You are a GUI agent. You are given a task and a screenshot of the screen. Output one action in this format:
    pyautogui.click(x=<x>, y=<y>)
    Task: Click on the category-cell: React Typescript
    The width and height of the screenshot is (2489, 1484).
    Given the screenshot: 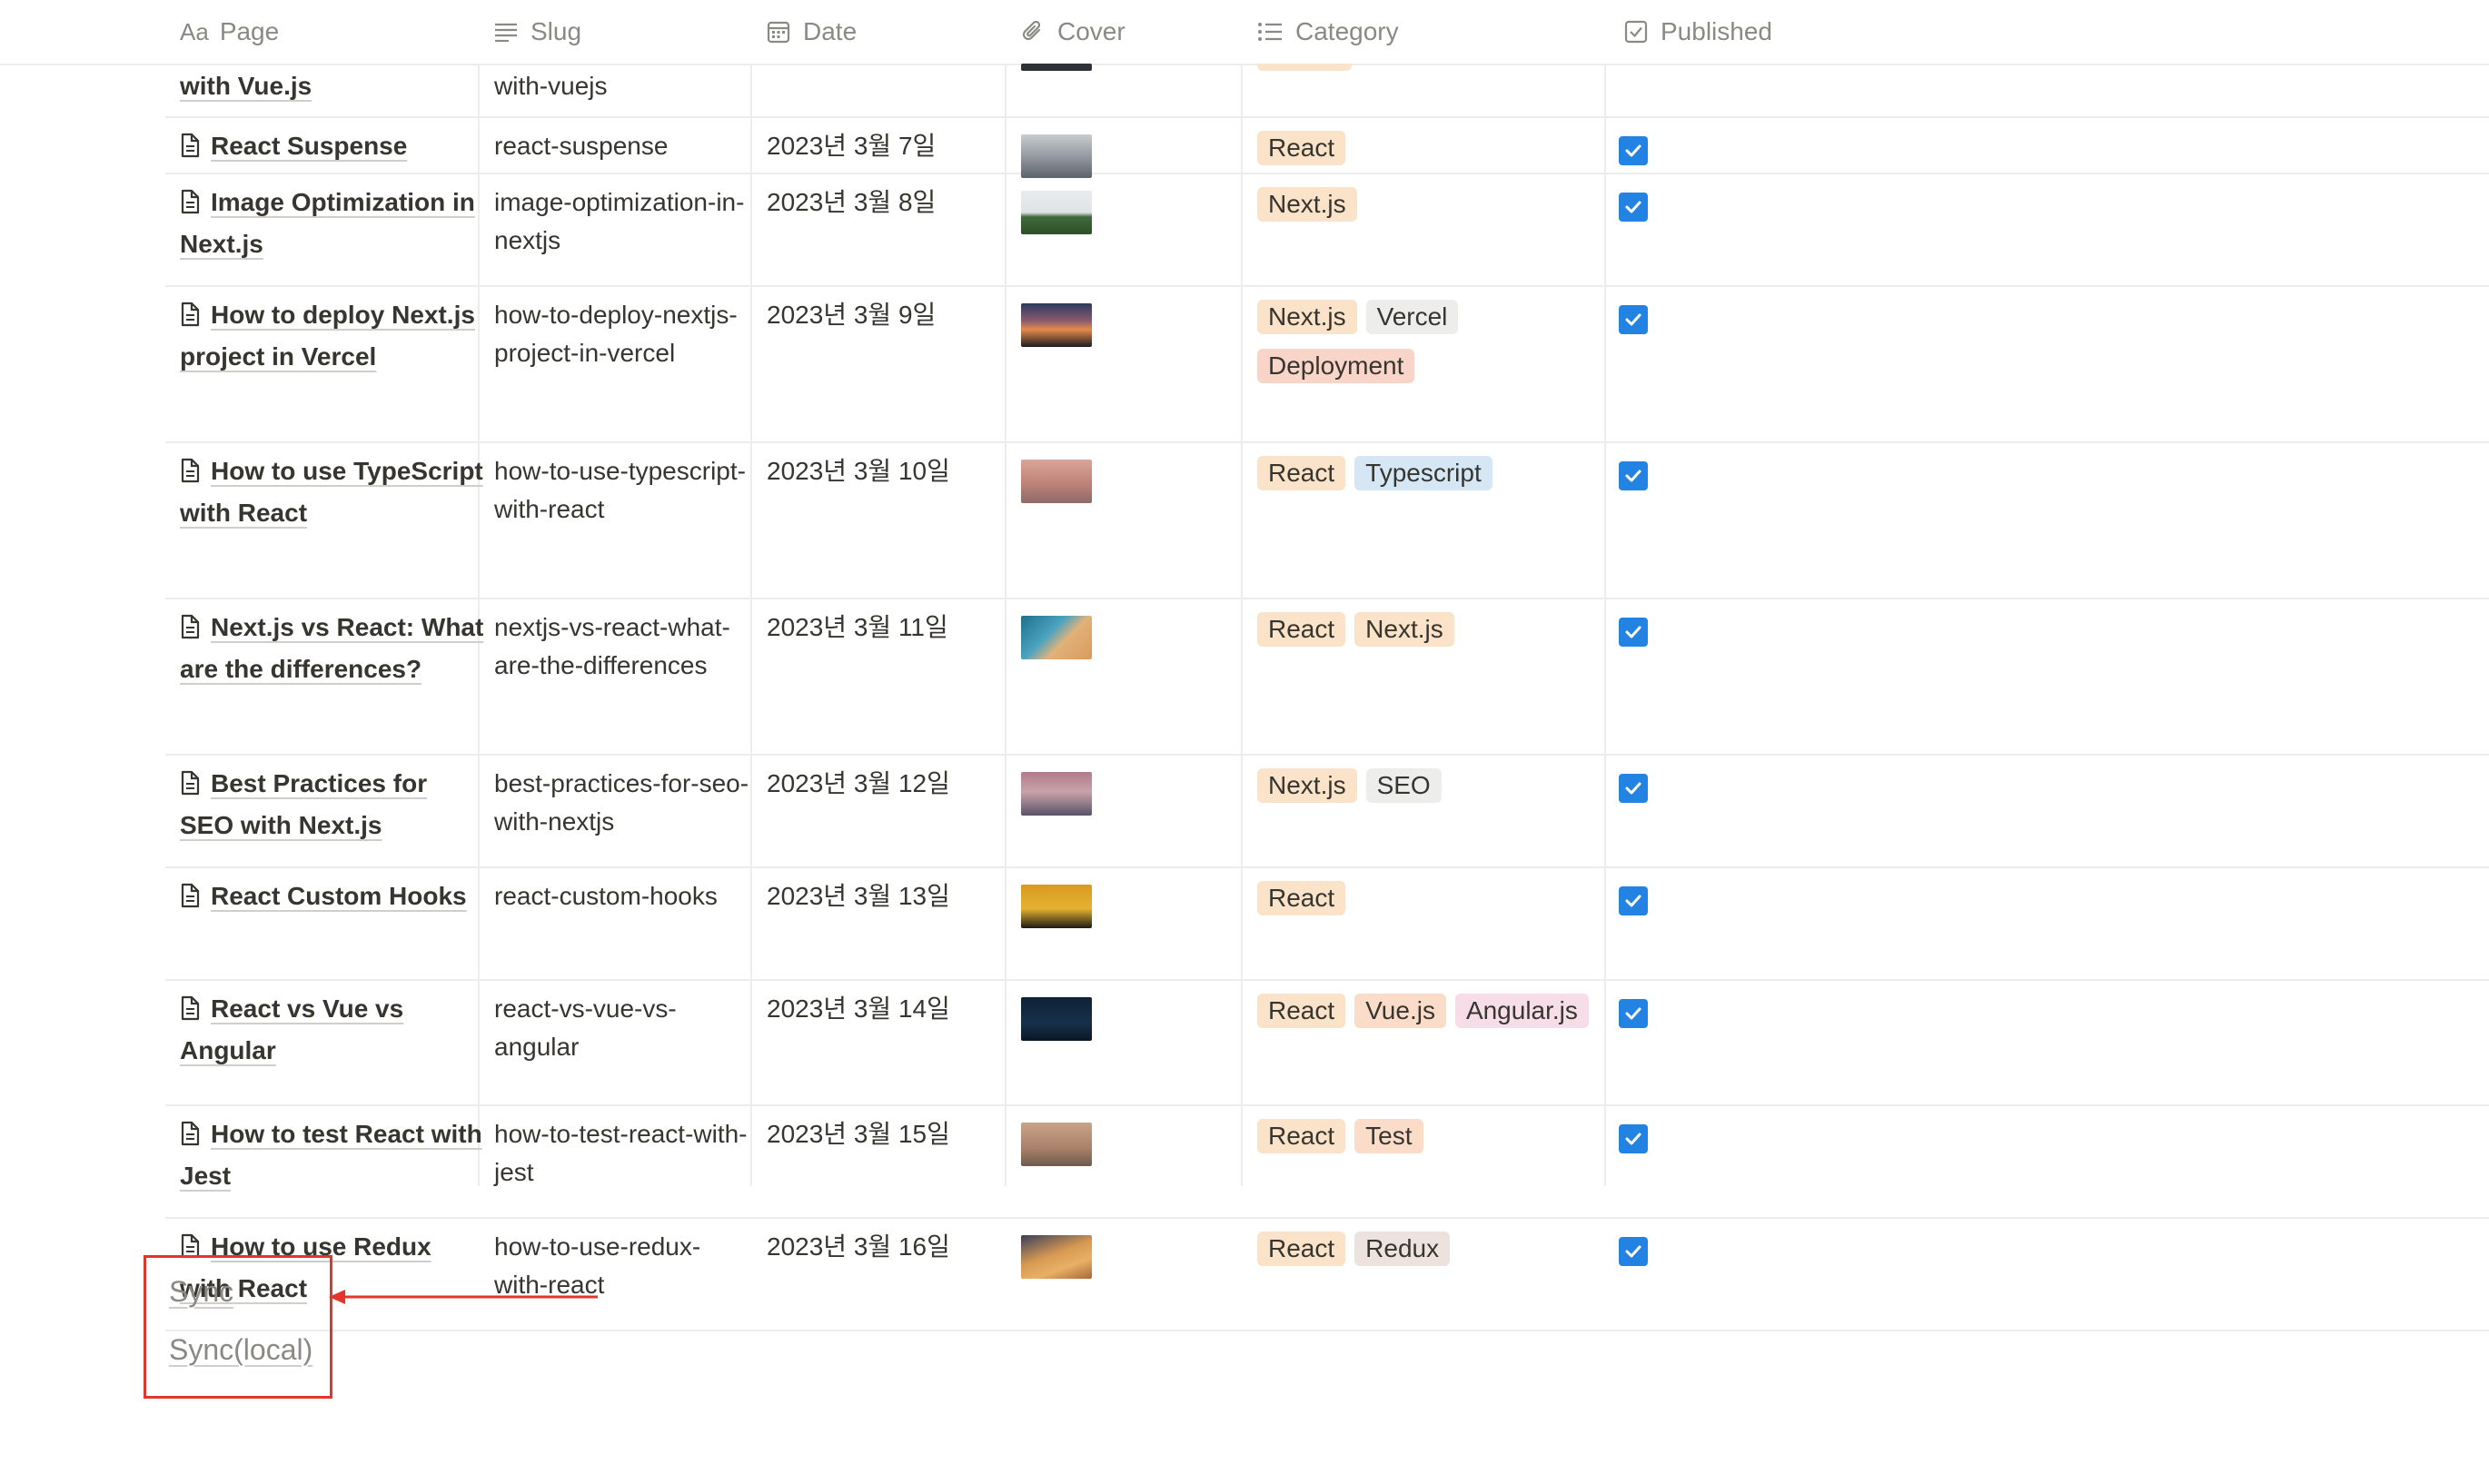 What is the action you would take?
    pyautogui.click(x=1429, y=478)
    